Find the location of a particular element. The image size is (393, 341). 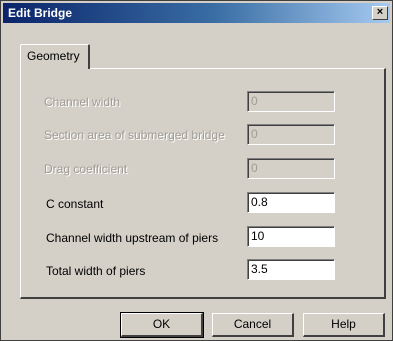

section-area-label: Section area of submerged bridge is located at coordinates (134, 135).